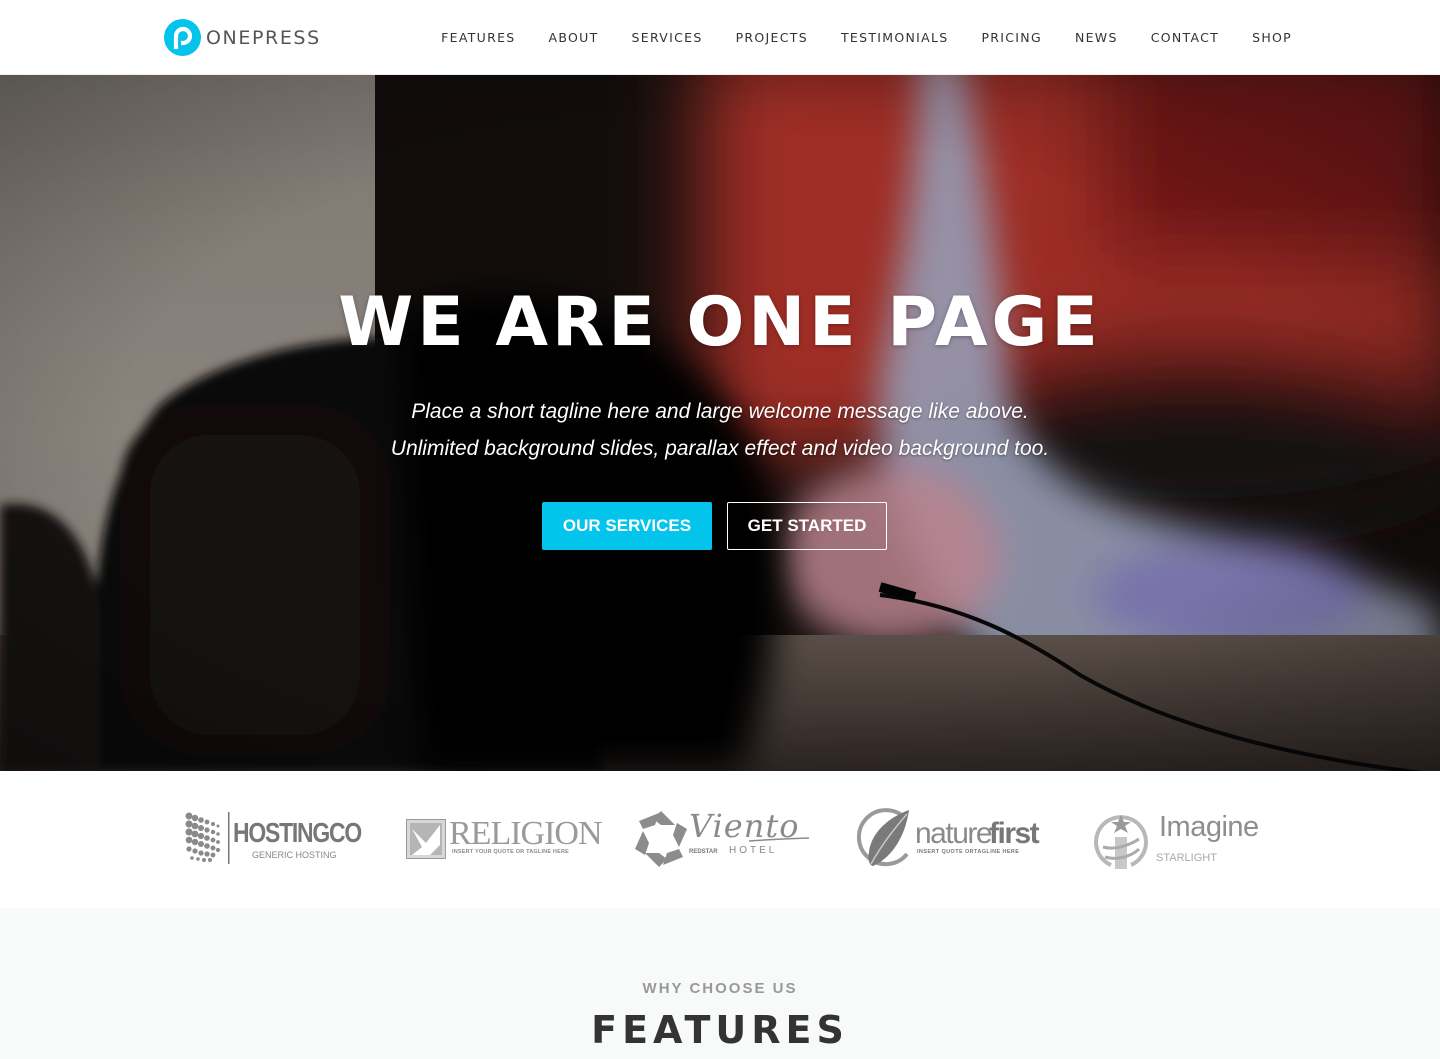  Describe the element at coordinates (772, 37) in the screenshot. I see `nav-item-projects: PROJECTS` at that location.